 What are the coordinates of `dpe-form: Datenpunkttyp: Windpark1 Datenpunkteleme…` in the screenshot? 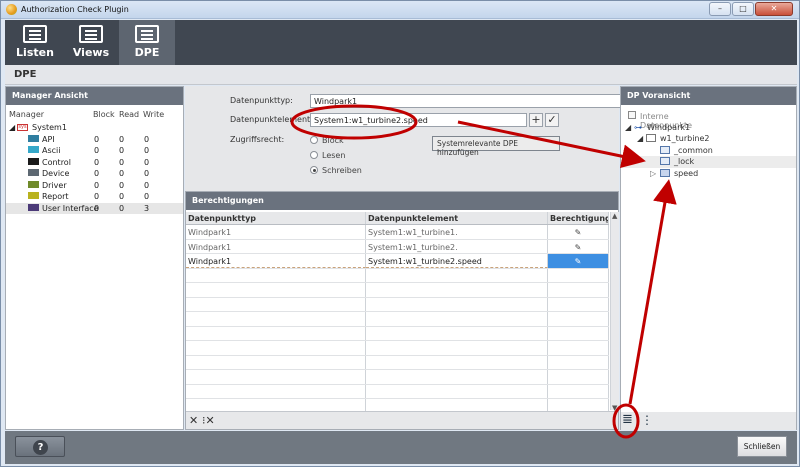 It's located at (411, 138).